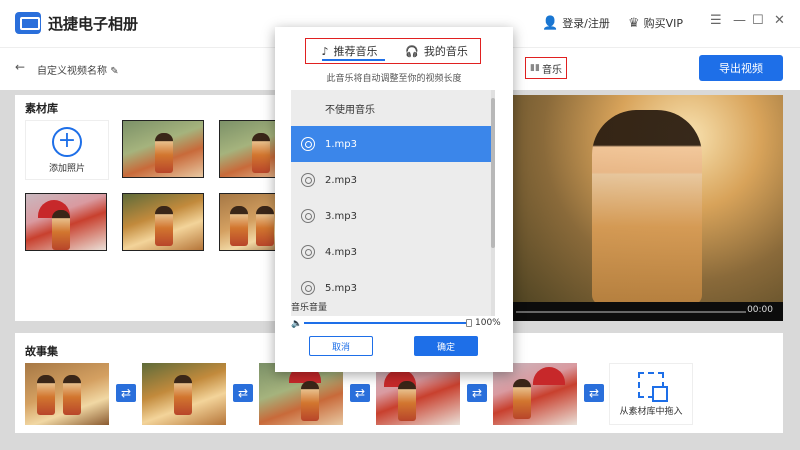 This screenshot has width=800, height=450. I want to click on playback-time: 00:00, so click(760, 310).